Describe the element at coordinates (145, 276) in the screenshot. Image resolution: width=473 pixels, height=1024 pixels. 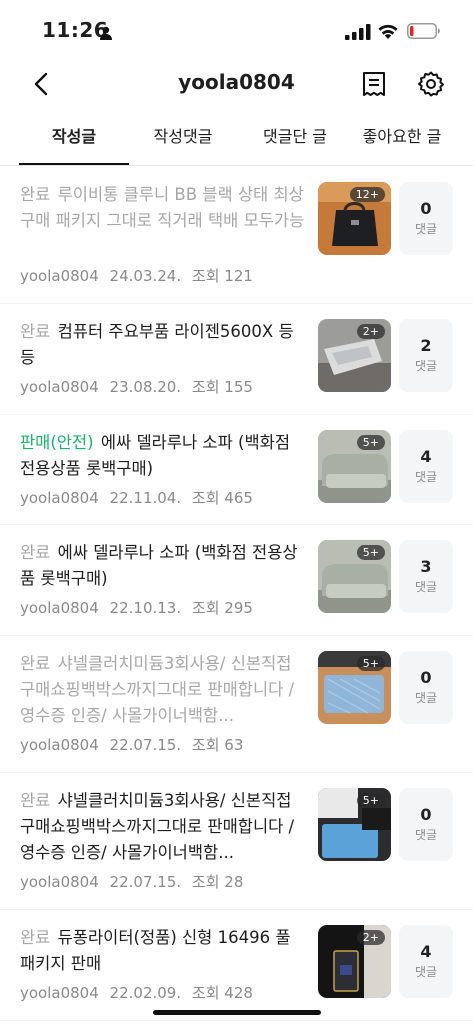
I see `post-date: 24.03.24.` at that location.